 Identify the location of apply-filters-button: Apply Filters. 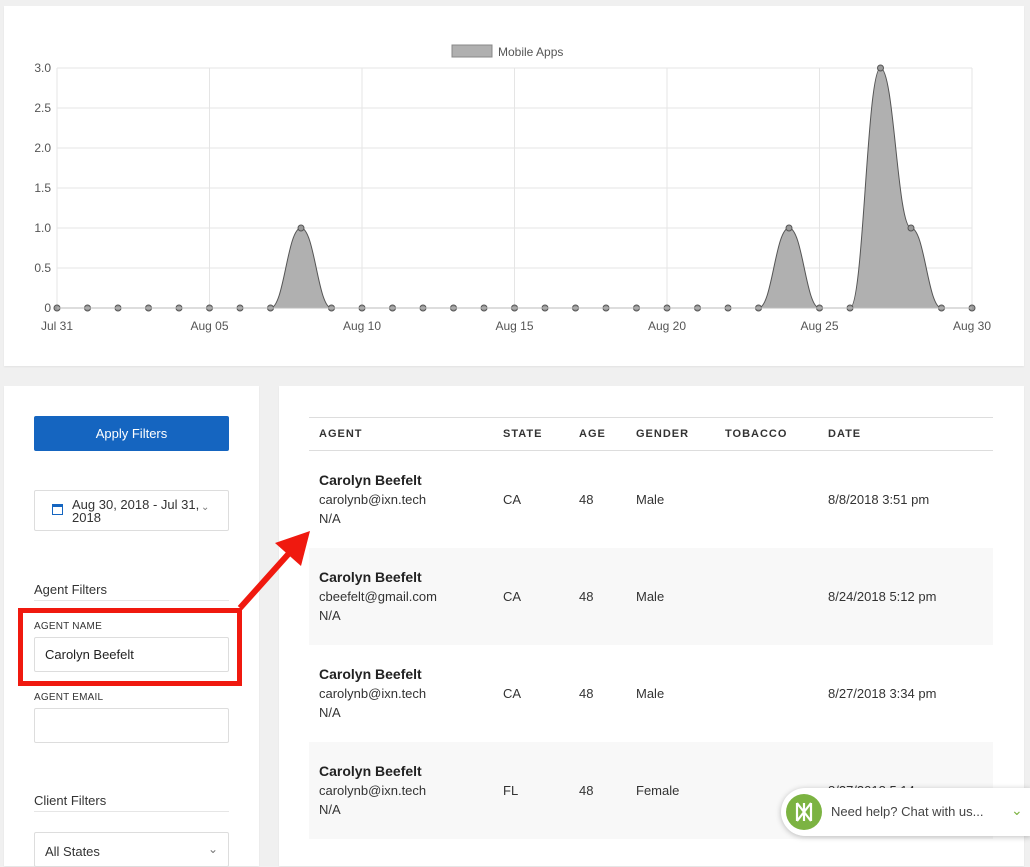
(131, 433).